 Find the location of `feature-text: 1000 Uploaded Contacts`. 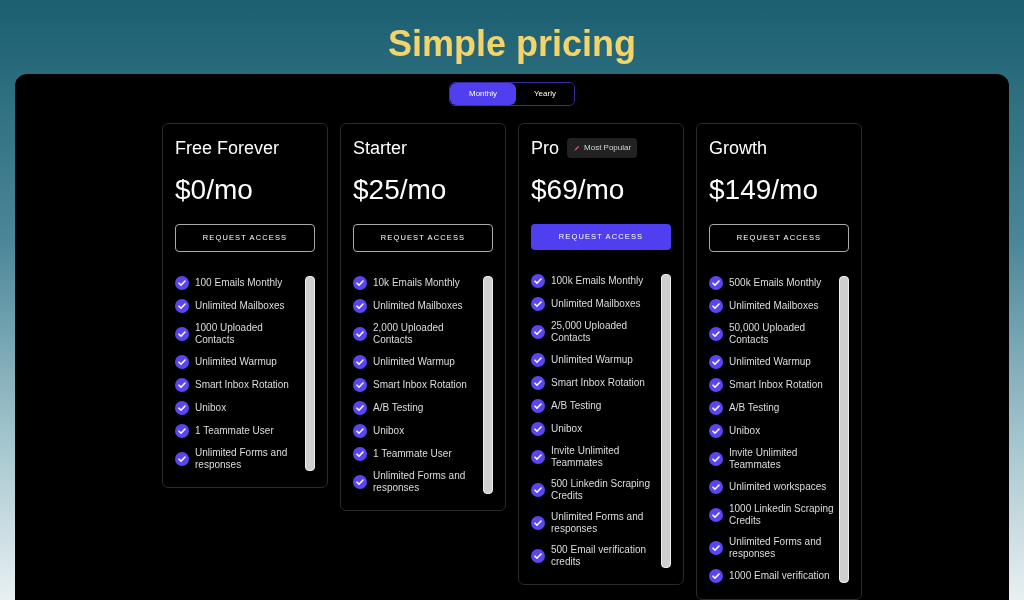

feature-text: 1000 Uploaded Contacts is located at coordinates (229, 334).